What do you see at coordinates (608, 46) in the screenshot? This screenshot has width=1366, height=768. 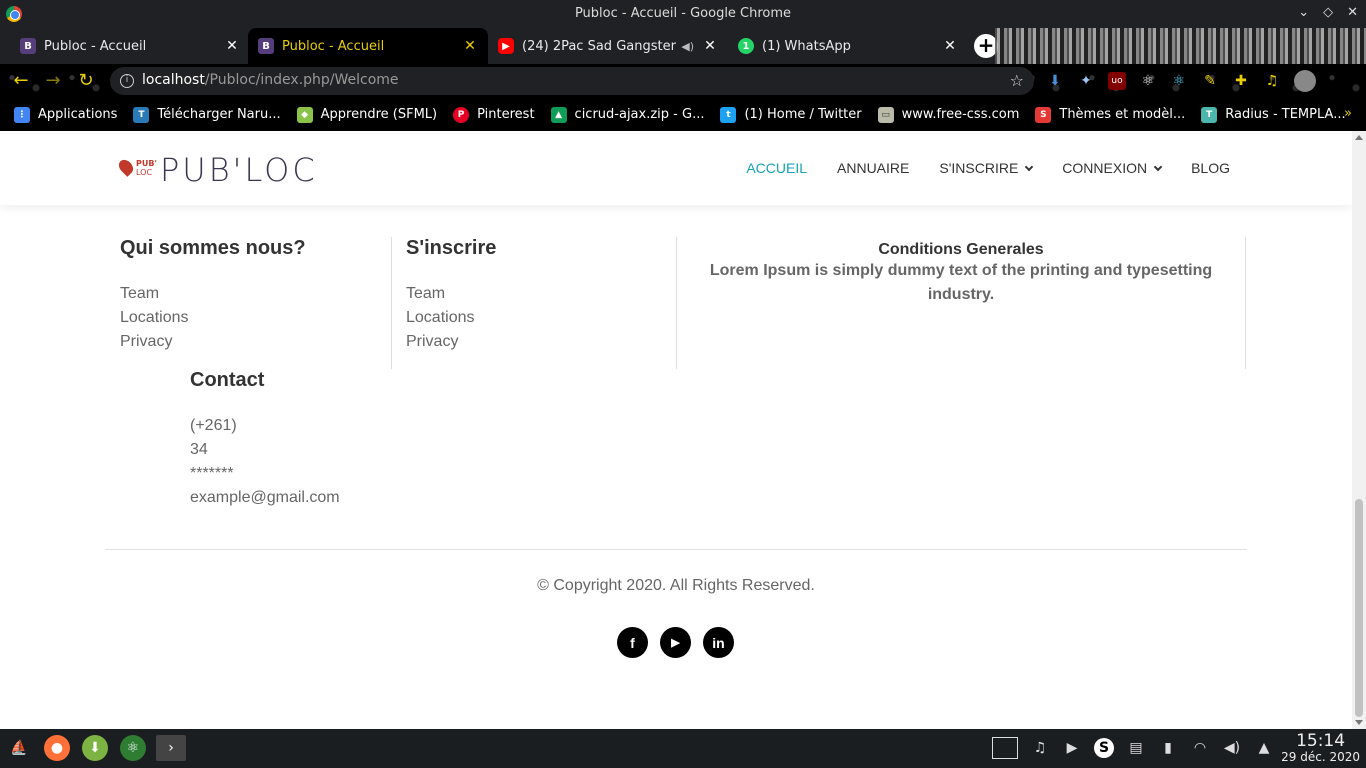 I see `tab-youtube: ▶ (24) 2Pac Sad Gangster Rap ◀) ✕` at bounding box center [608, 46].